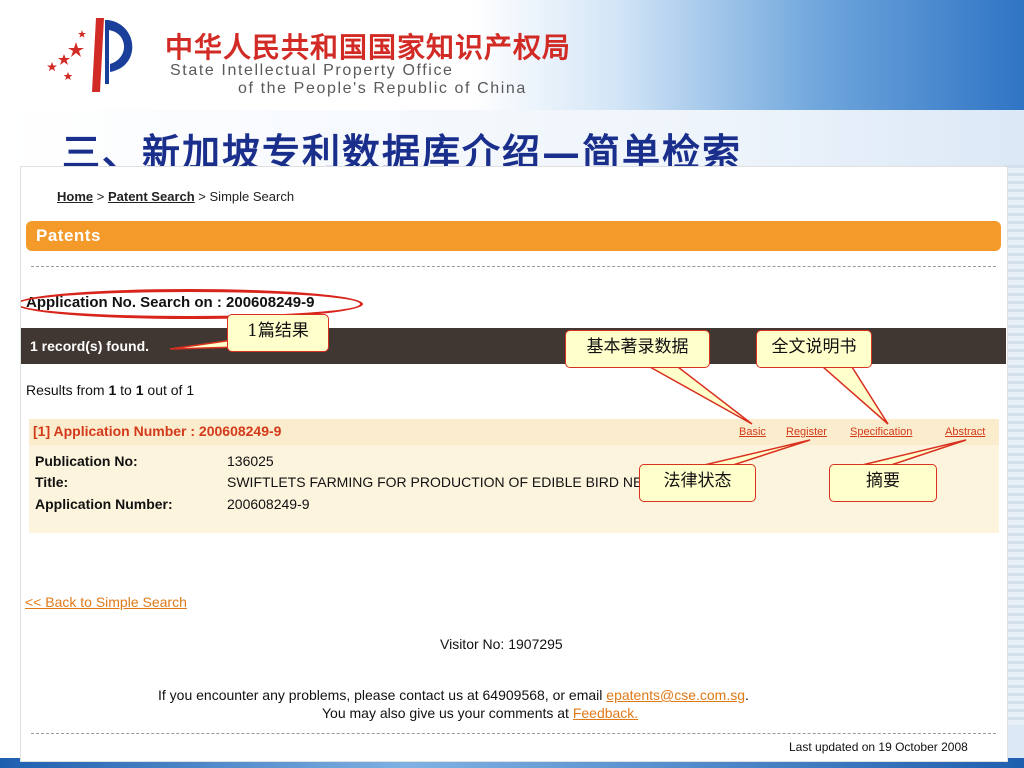 This screenshot has height=768, width=1024. What do you see at coordinates (139, 390) in the screenshot?
I see `results-to-number: 1` at bounding box center [139, 390].